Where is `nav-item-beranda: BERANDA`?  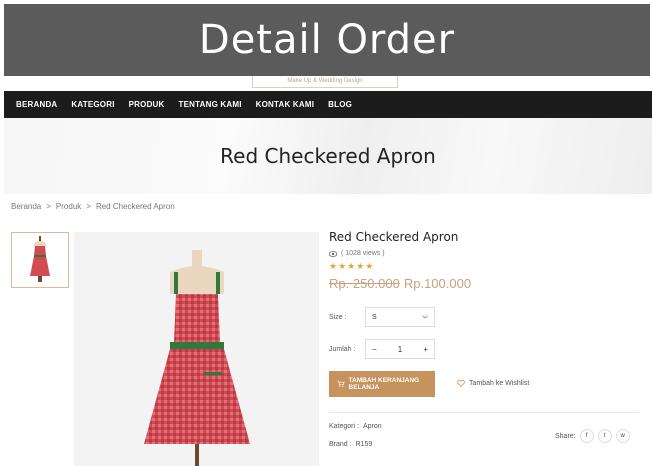
nav-item-beranda: BERANDA is located at coordinates (36, 104).